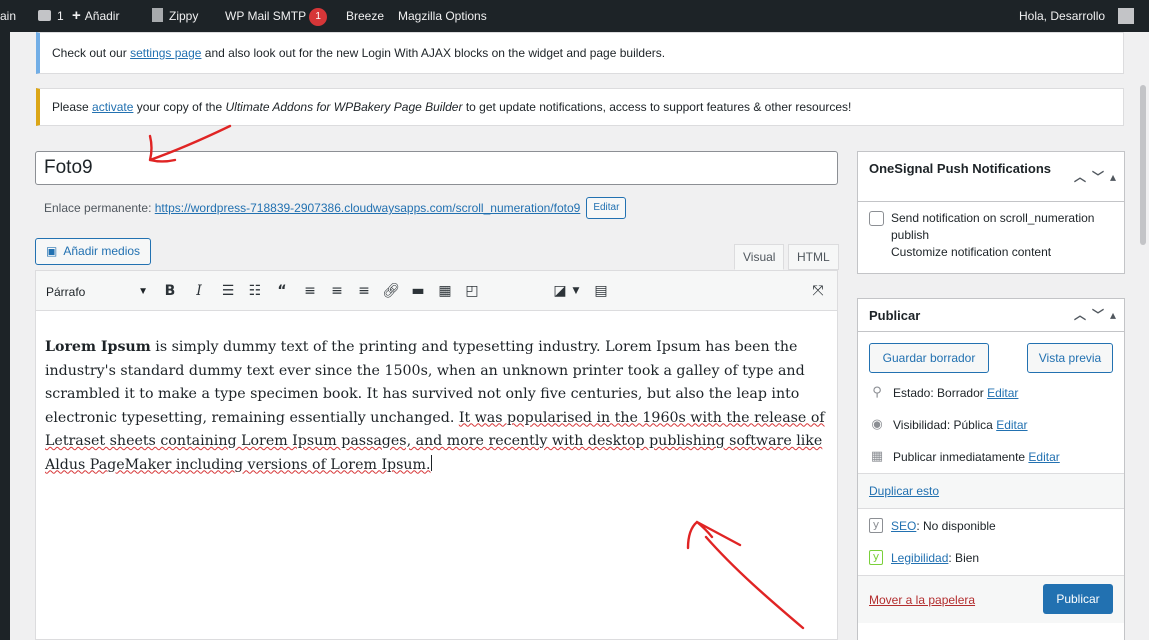  Describe the element at coordinates (919, 558) in the screenshot. I see `readability-link: Legibilidad` at that location.